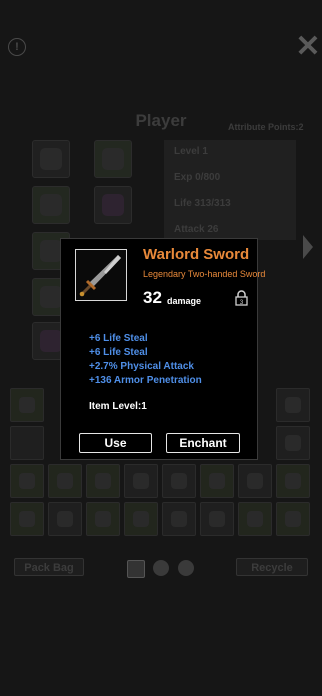  Describe the element at coordinates (184, 301) in the screenshot. I see `damage-label: damage` at that location.